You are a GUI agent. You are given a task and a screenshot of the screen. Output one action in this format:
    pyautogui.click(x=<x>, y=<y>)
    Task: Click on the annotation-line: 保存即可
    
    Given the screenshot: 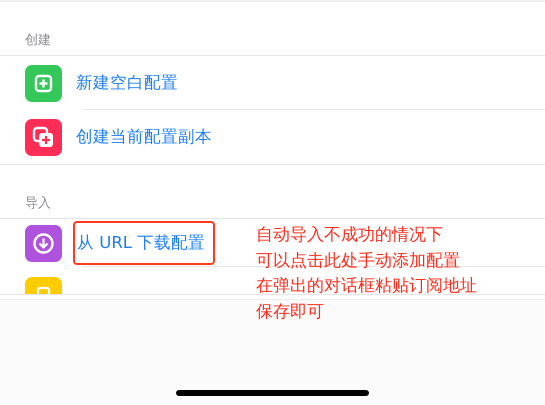 What is the action you would take?
    pyautogui.click(x=290, y=312)
    